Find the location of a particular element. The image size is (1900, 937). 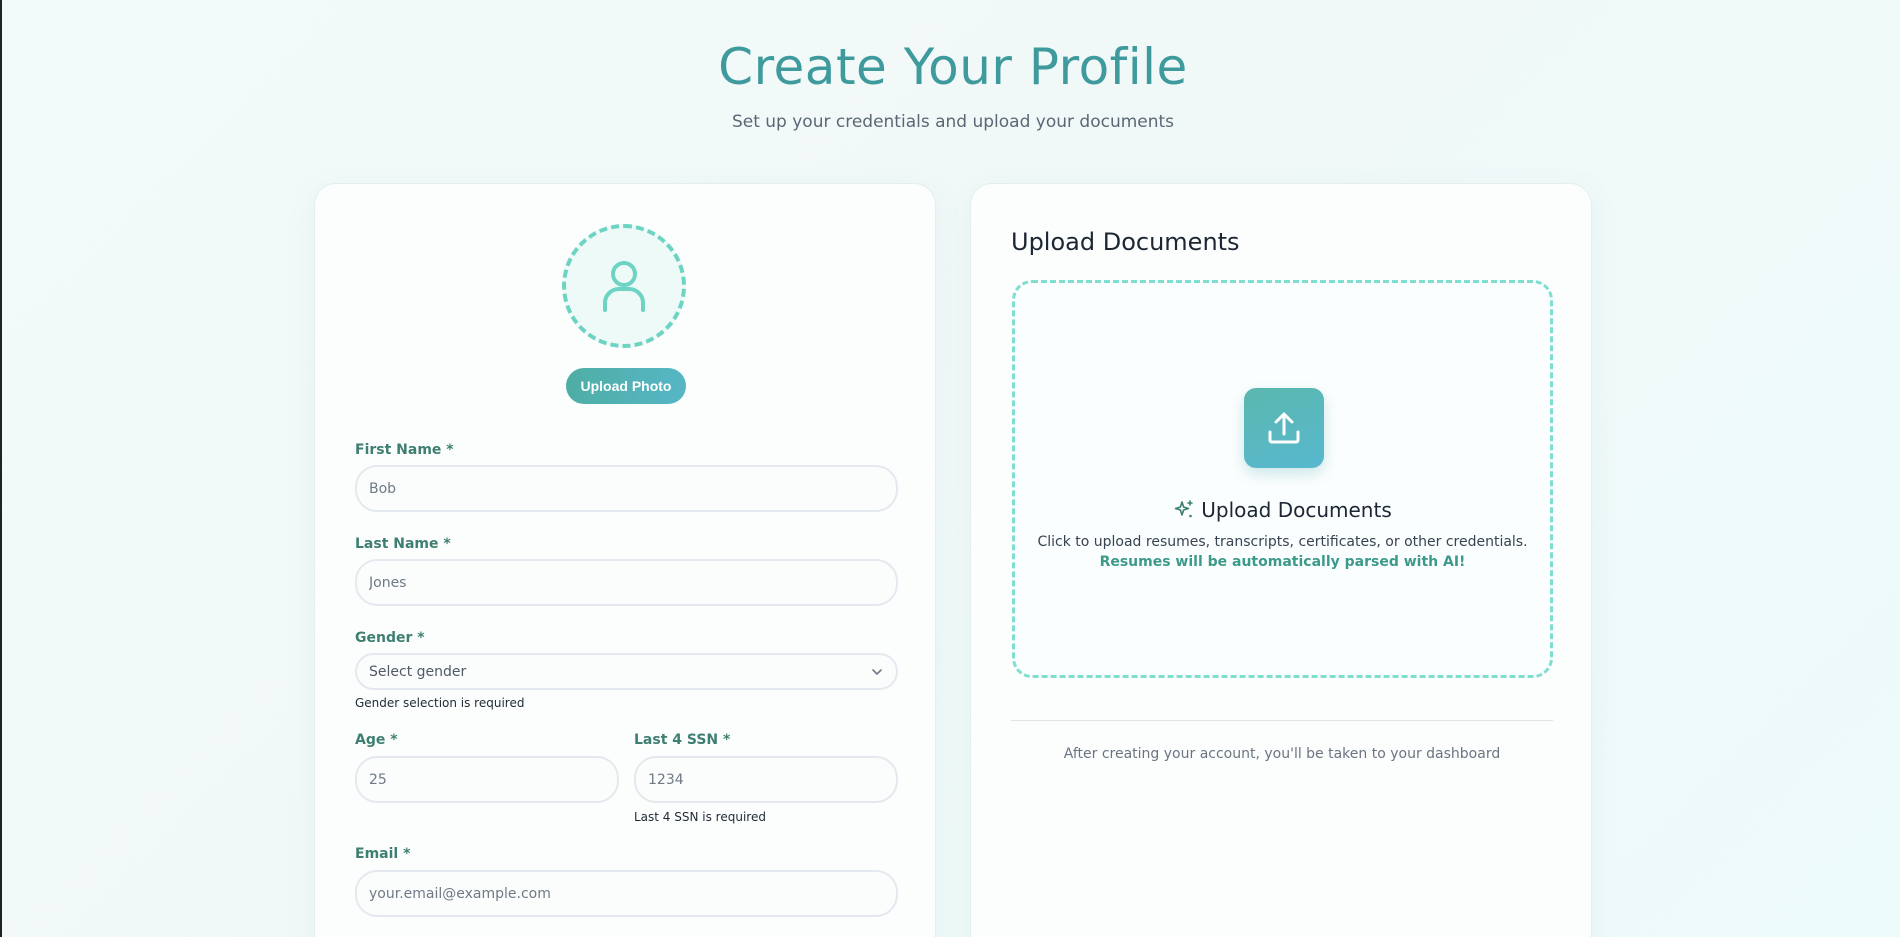

page-title: Create Your Profile is located at coordinates (953, 67).